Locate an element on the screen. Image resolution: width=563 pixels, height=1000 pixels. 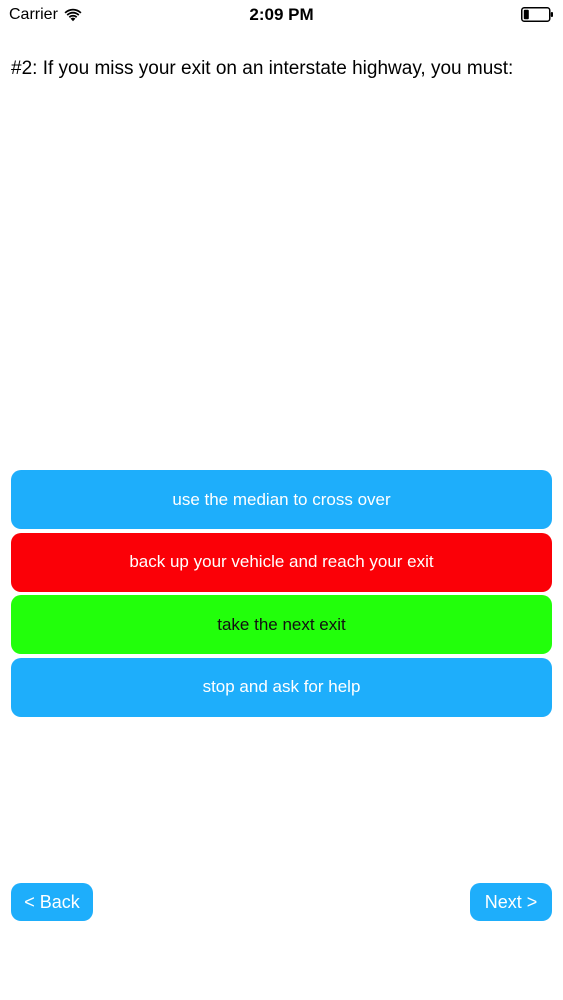
battery-icon is located at coordinates (537, 14).